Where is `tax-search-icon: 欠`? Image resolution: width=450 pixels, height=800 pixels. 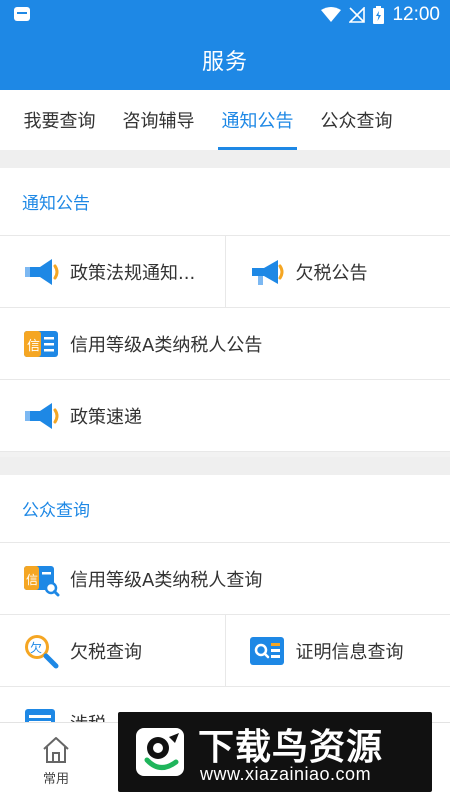
tax-search-icon: 欠 is located at coordinates (42, 651).